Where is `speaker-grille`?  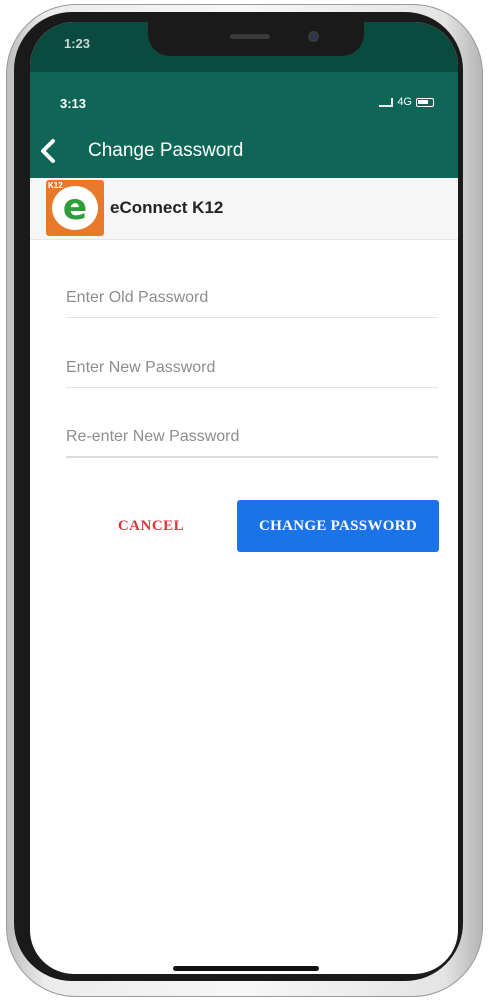
speaker-grille is located at coordinates (250, 36).